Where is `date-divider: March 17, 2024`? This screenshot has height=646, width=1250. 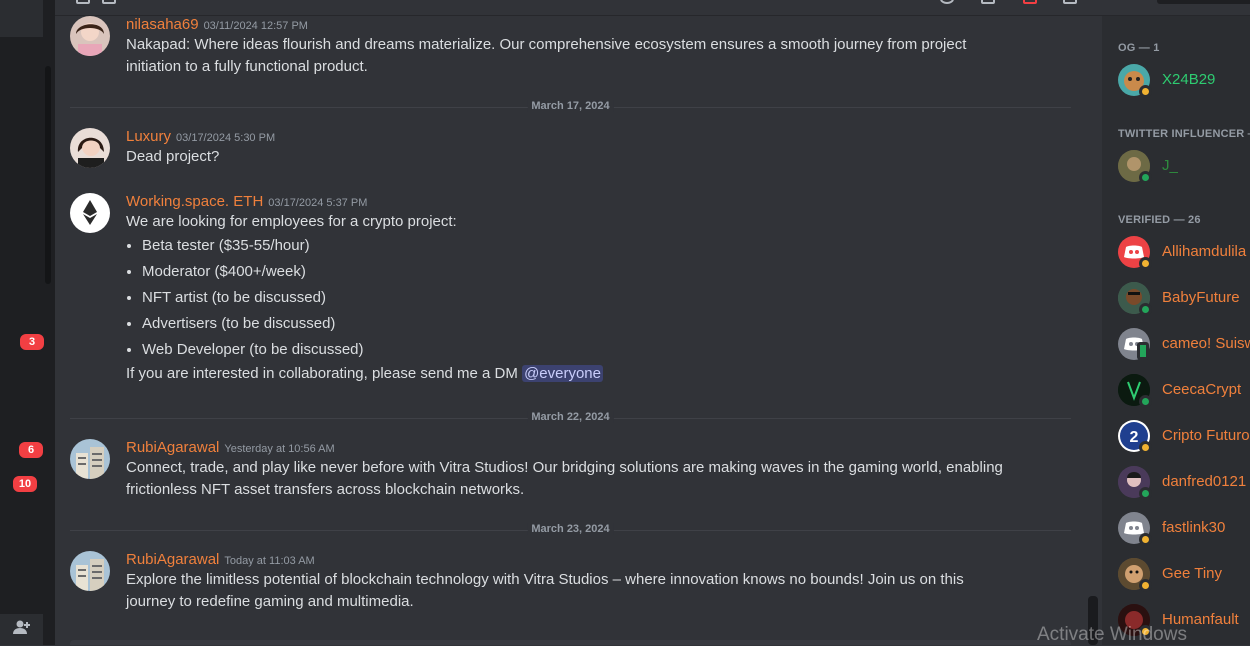
date-divider: March 17, 2024 is located at coordinates (570, 106).